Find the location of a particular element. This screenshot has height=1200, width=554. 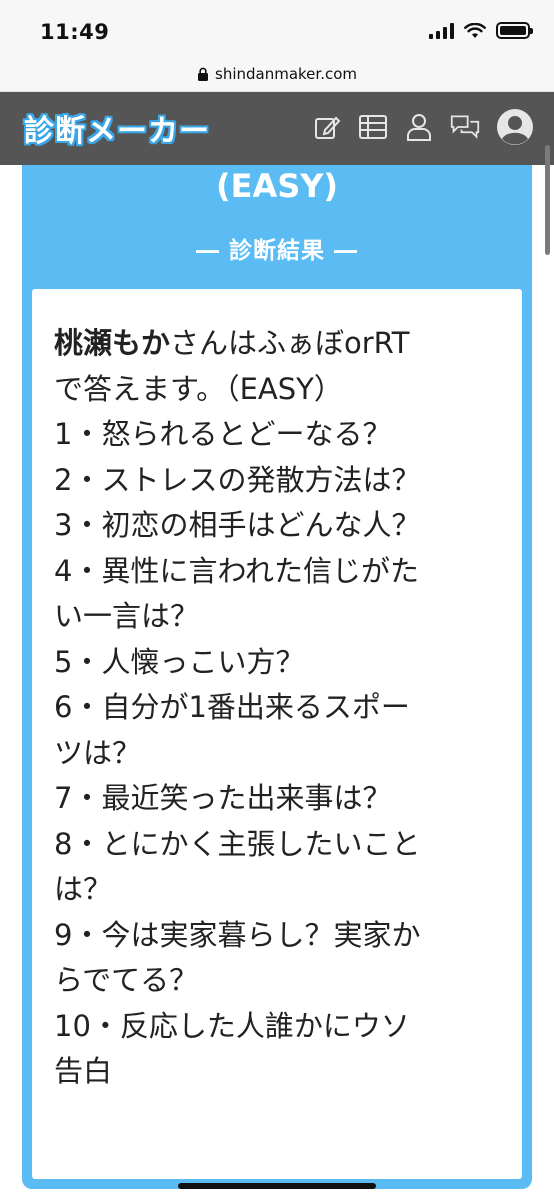

site-logo: 診断メーカー is located at coordinates (117, 128).